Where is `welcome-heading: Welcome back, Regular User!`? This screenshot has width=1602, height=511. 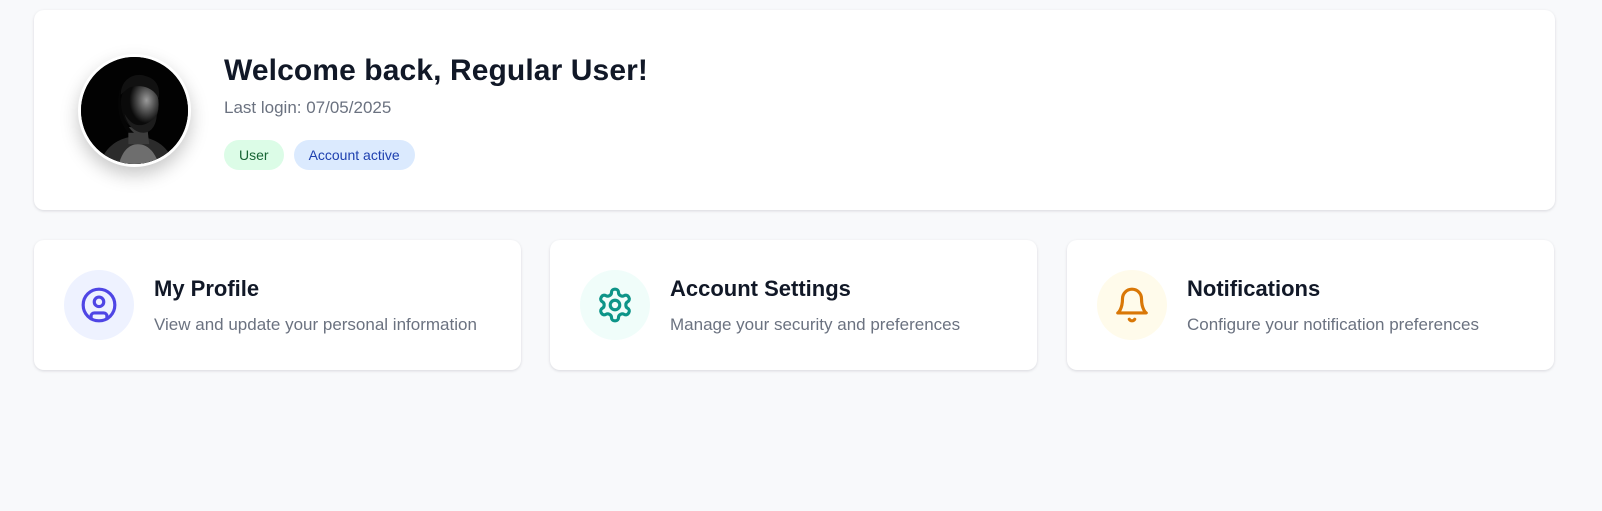
welcome-heading: Welcome back, Regular User! is located at coordinates (436, 70).